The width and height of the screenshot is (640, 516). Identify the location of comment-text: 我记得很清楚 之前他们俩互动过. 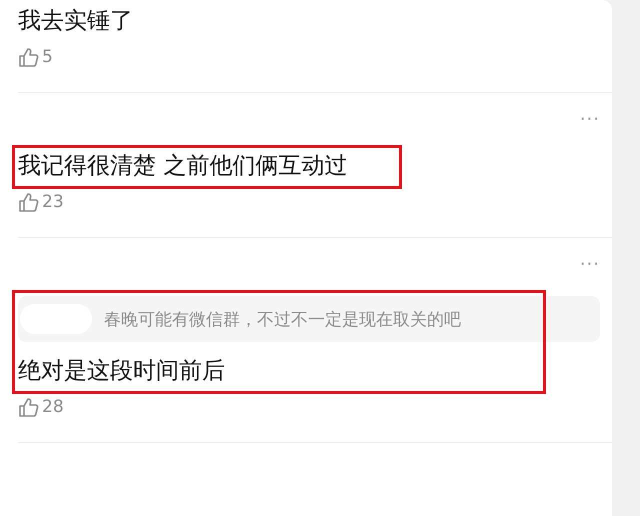
(183, 166).